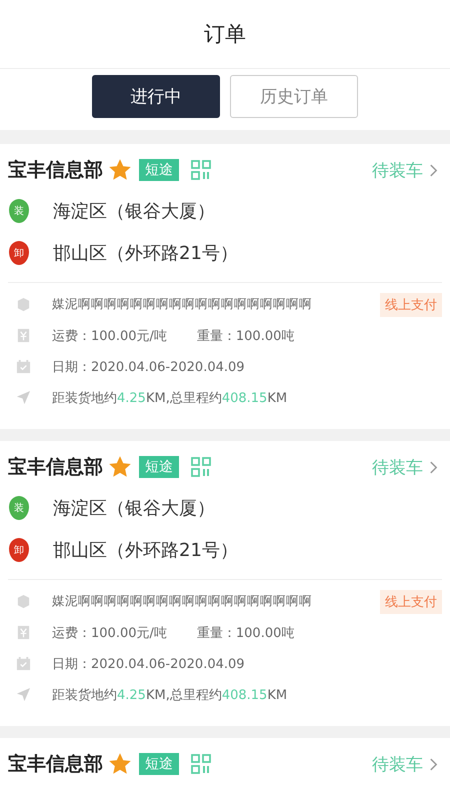 The width and height of the screenshot is (450, 800). Describe the element at coordinates (225, 769) in the screenshot. I see `order-card: 宝丰信息部 短途 待装车` at that location.